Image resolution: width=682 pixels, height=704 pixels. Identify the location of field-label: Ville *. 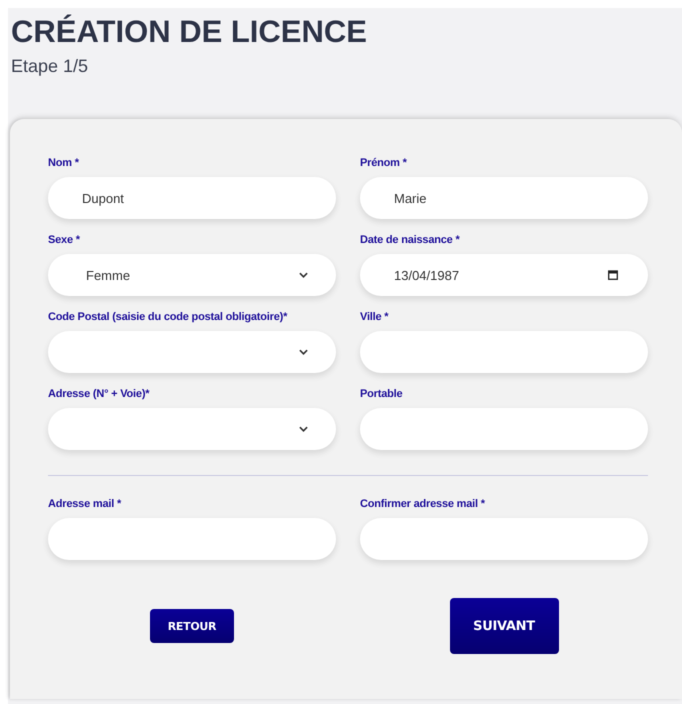
(375, 317).